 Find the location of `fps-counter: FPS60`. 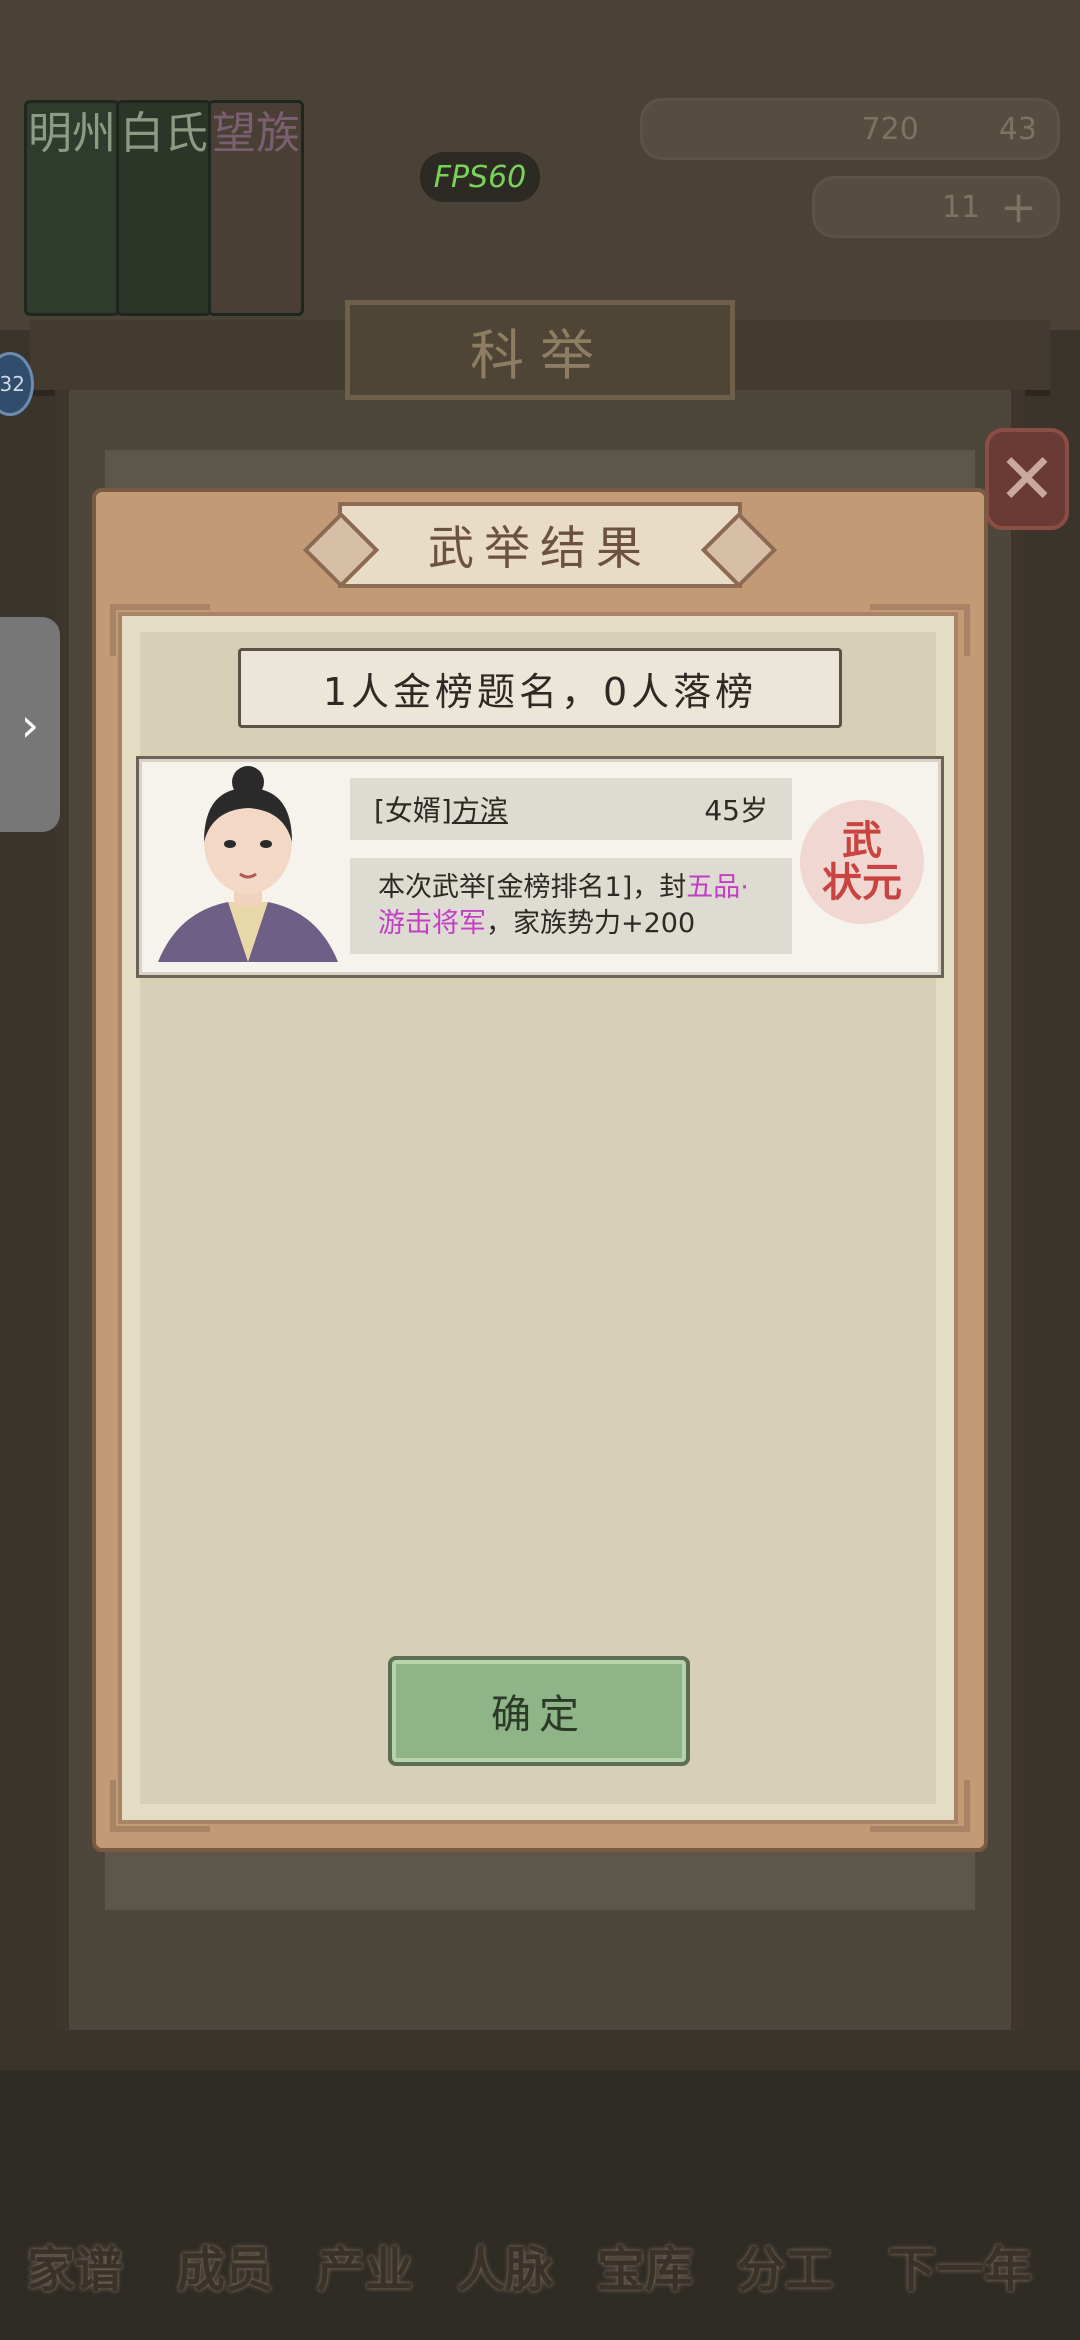

fps-counter: FPS60 is located at coordinates (480, 177).